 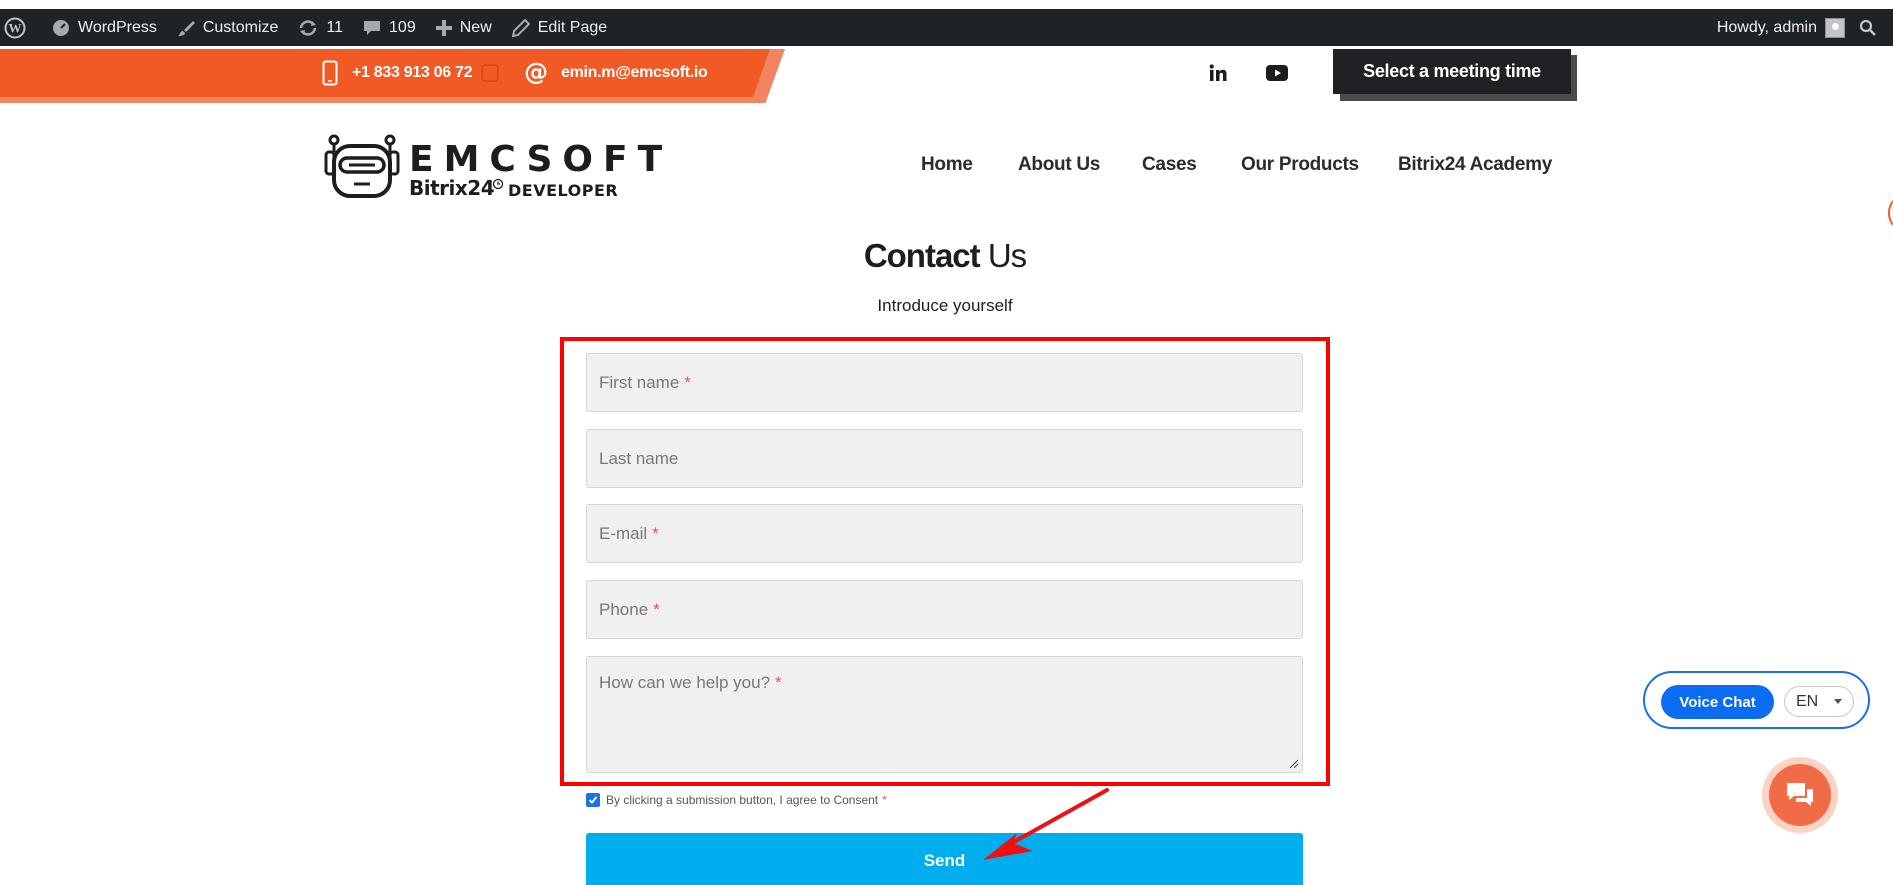 What do you see at coordinates (624, 609) in the screenshot?
I see `phone-placeholder: Phone` at bounding box center [624, 609].